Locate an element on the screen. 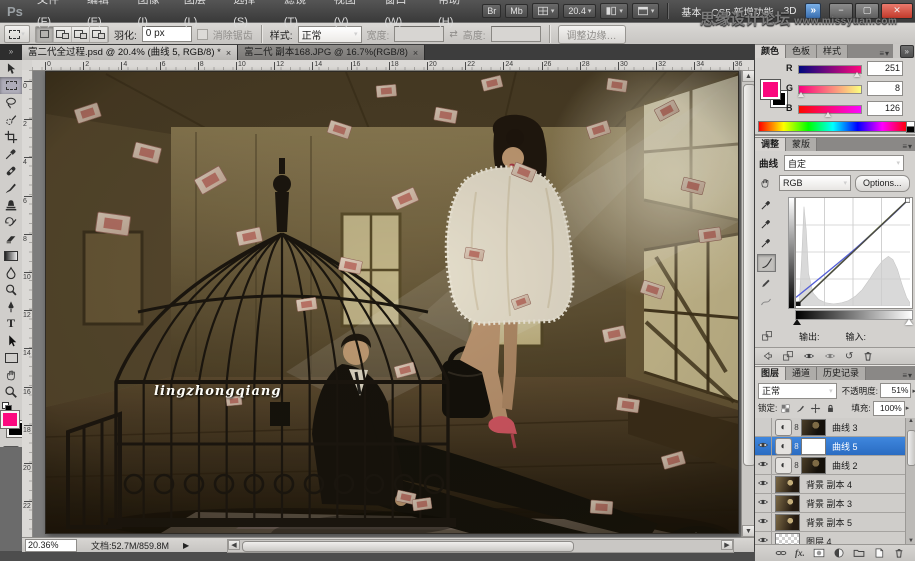 The height and width of the screenshot is (561, 915). color-panel-menu-icon: ≡▾ is located at coordinates (886, 53).